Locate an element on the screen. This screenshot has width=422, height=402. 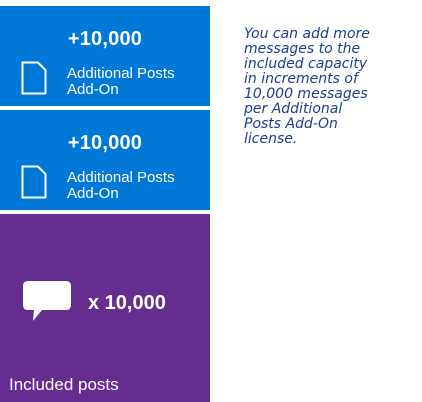
note-line: Posts Add-On is located at coordinates (291, 124).